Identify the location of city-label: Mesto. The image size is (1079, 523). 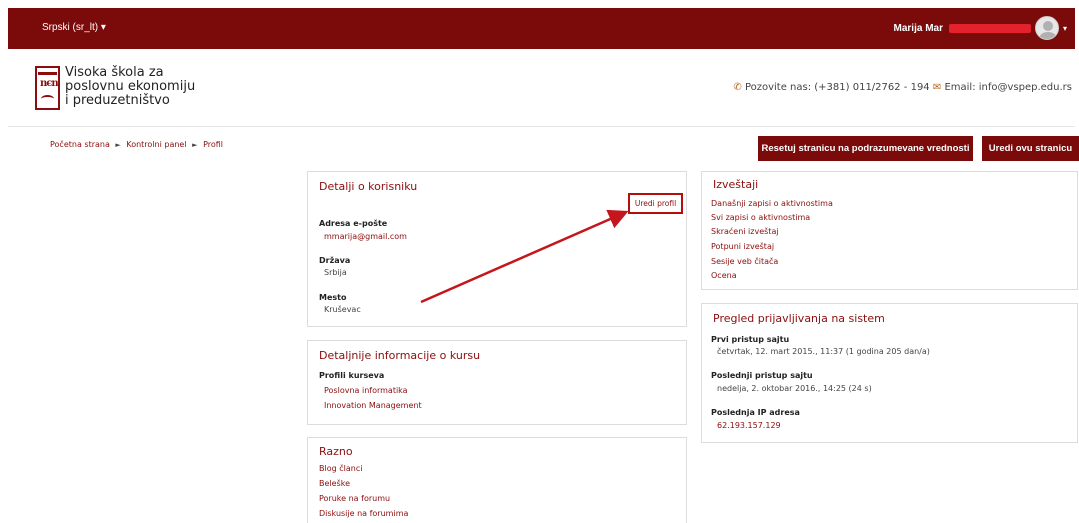
(333, 297).